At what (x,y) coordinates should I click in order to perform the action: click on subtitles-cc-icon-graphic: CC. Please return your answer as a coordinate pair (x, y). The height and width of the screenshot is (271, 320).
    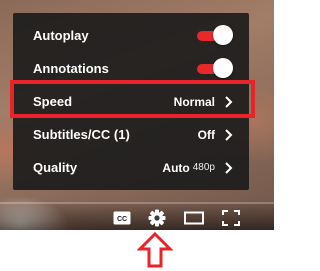
    Looking at the image, I should click on (122, 218).